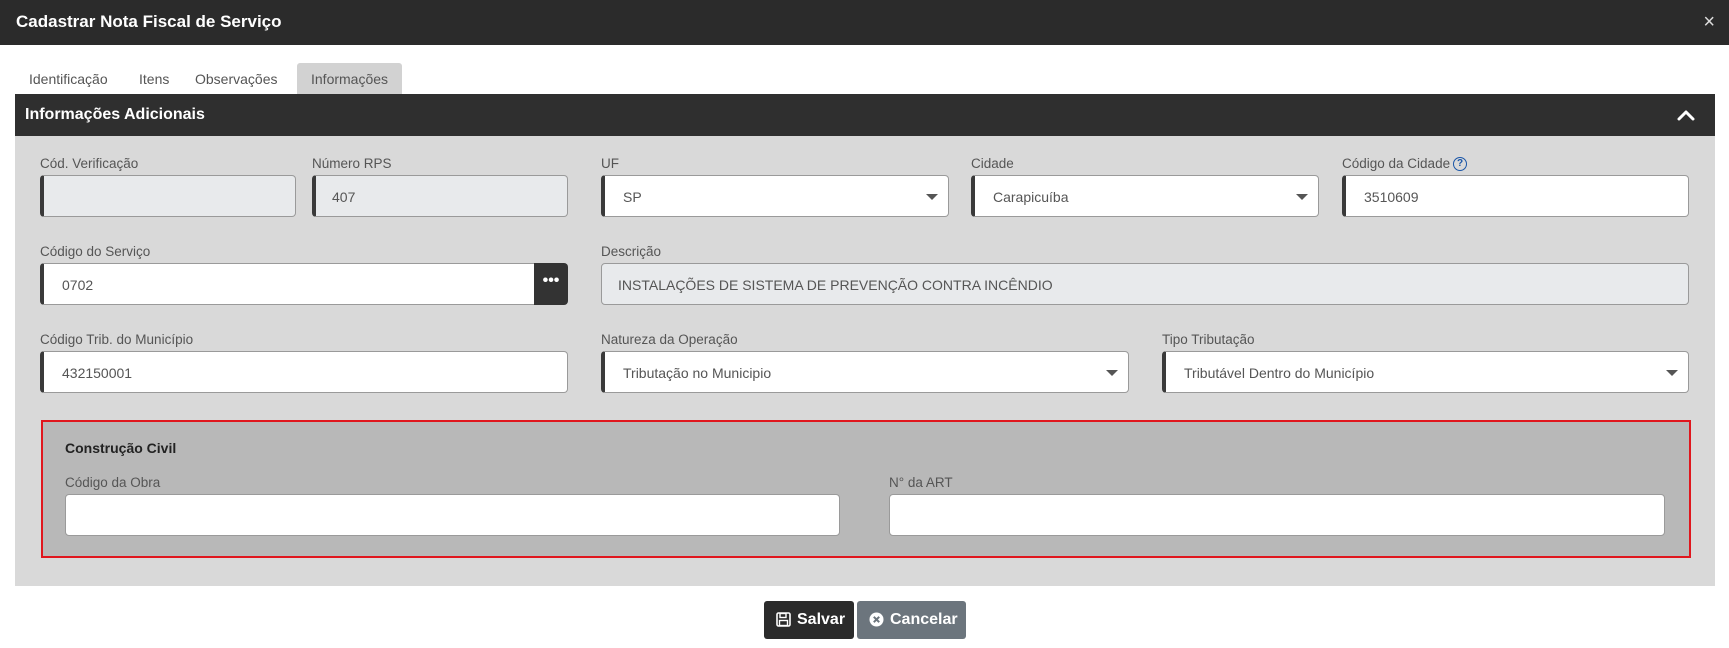 Image resolution: width=1729 pixels, height=648 pixels. What do you see at coordinates (1208, 339) in the screenshot?
I see `tipo-tributacao-label: Tipo Tributação` at bounding box center [1208, 339].